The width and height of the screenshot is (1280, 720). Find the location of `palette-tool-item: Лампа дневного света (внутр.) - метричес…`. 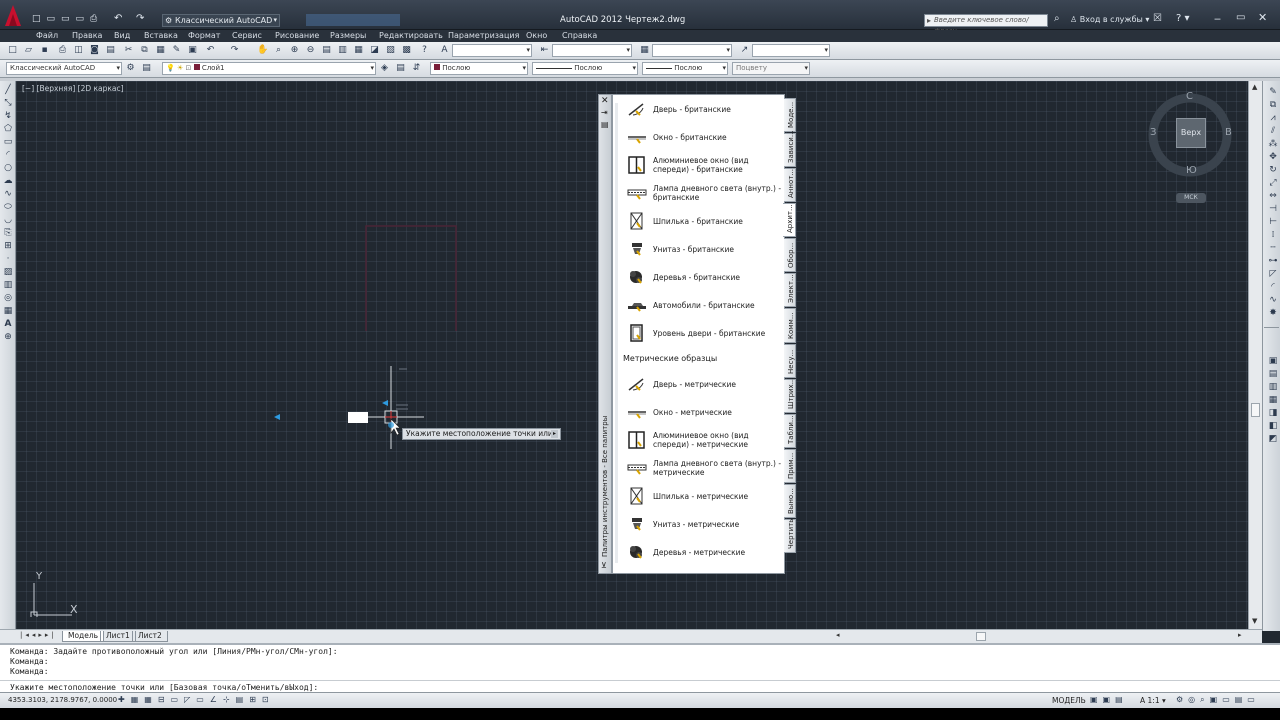

palette-tool-item: Лампа дневного света (внутр.) - метричес… is located at coordinates (698, 468).